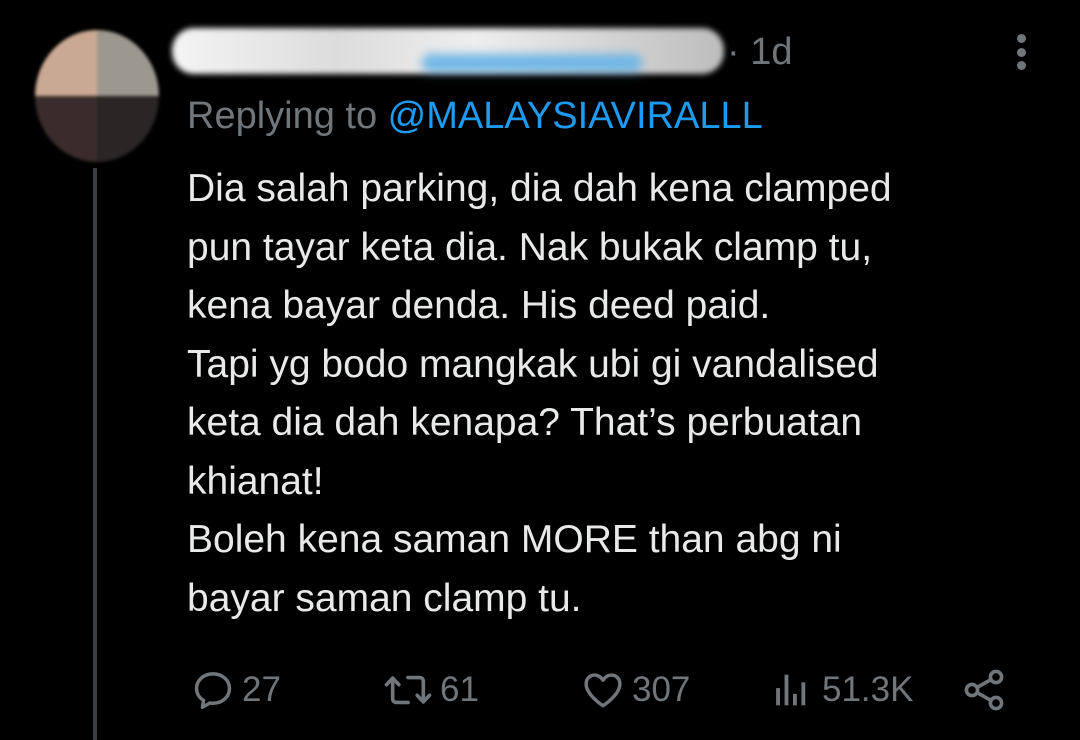  I want to click on views-icon, so click(793, 690).